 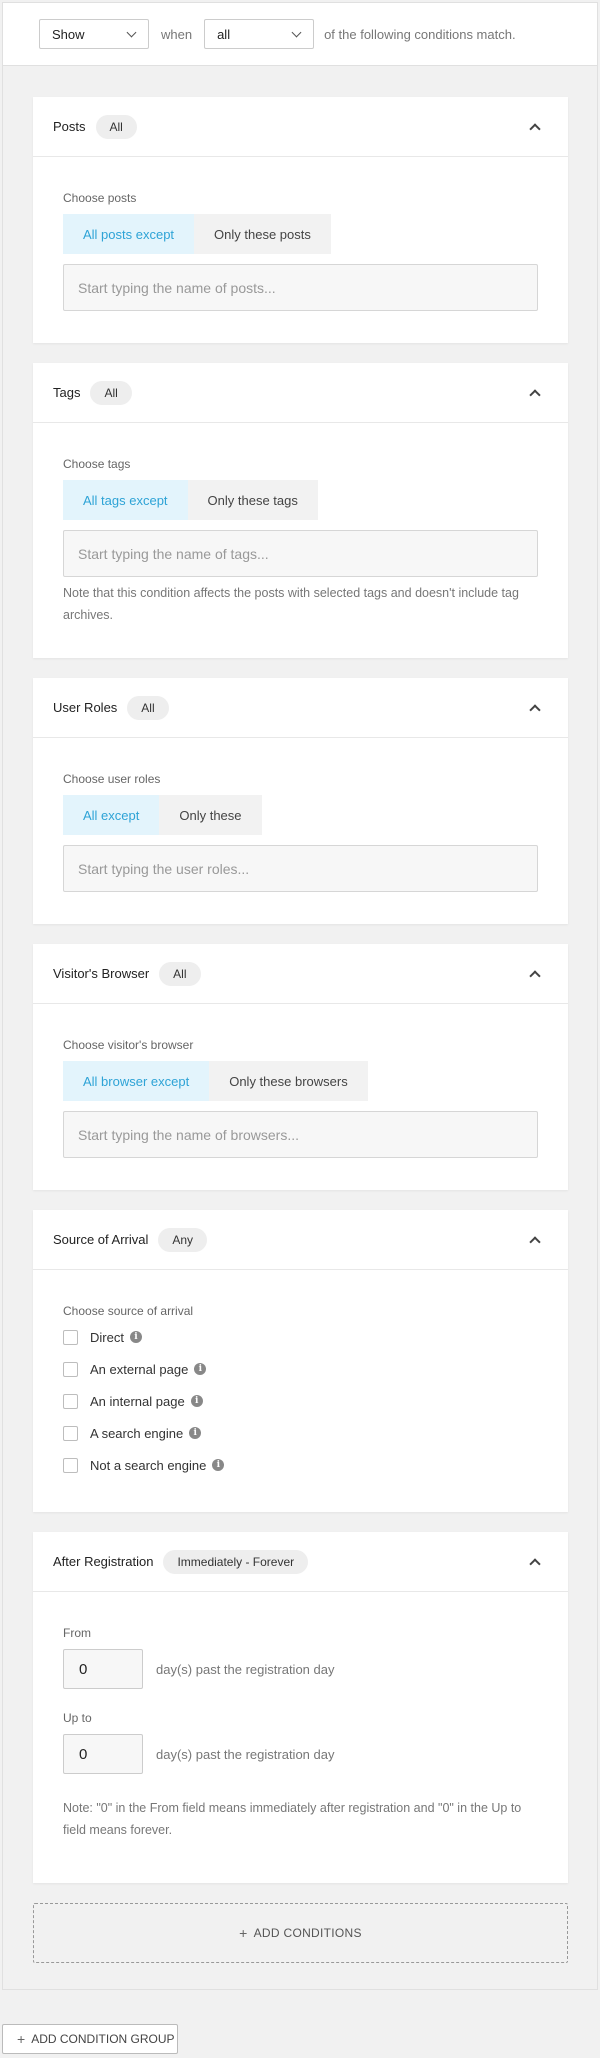 What do you see at coordinates (300, 1240) in the screenshot?
I see `source-card-header: Source of Arrival Any` at bounding box center [300, 1240].